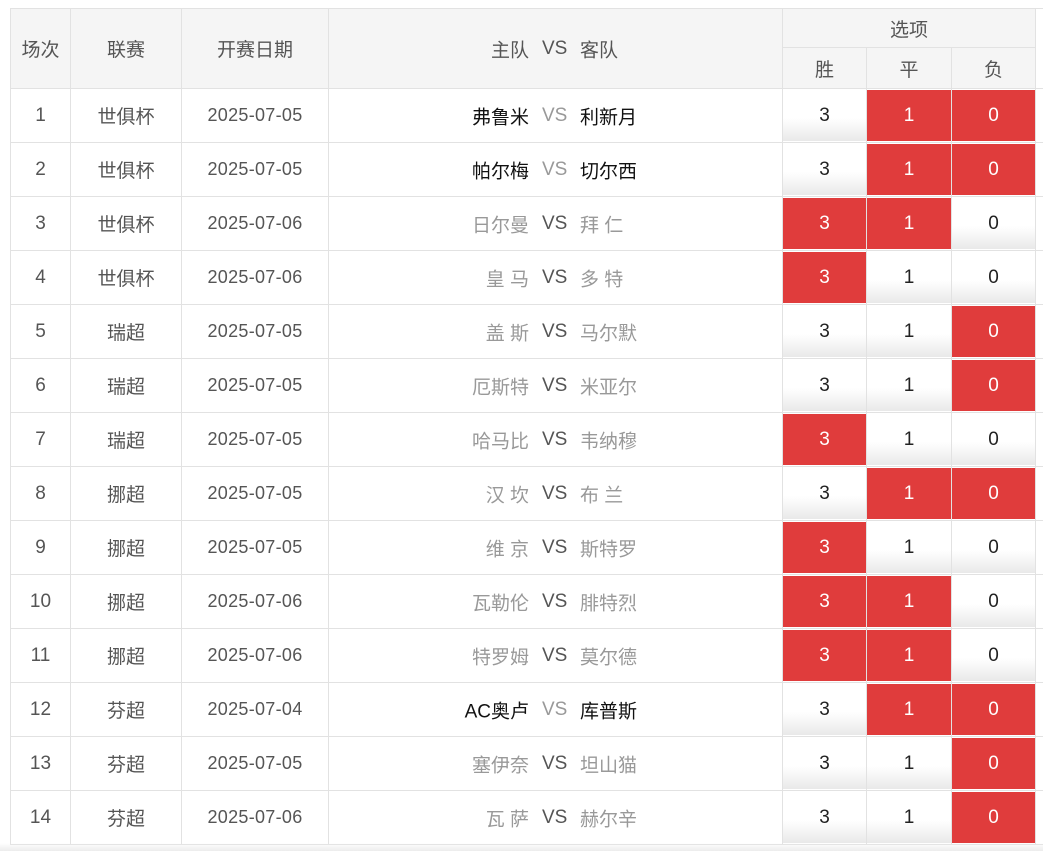 The height and width of the screenshot is (851, 1043). I want to click on home-team: 帕尔梅, so click(500, 171).